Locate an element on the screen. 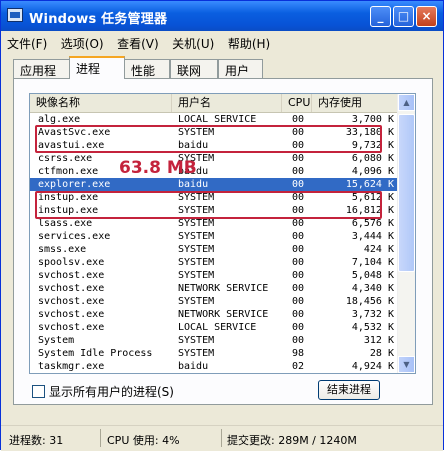 The image size is (444, 451). column-cpu: CPU is located at coordinates (297, 103).